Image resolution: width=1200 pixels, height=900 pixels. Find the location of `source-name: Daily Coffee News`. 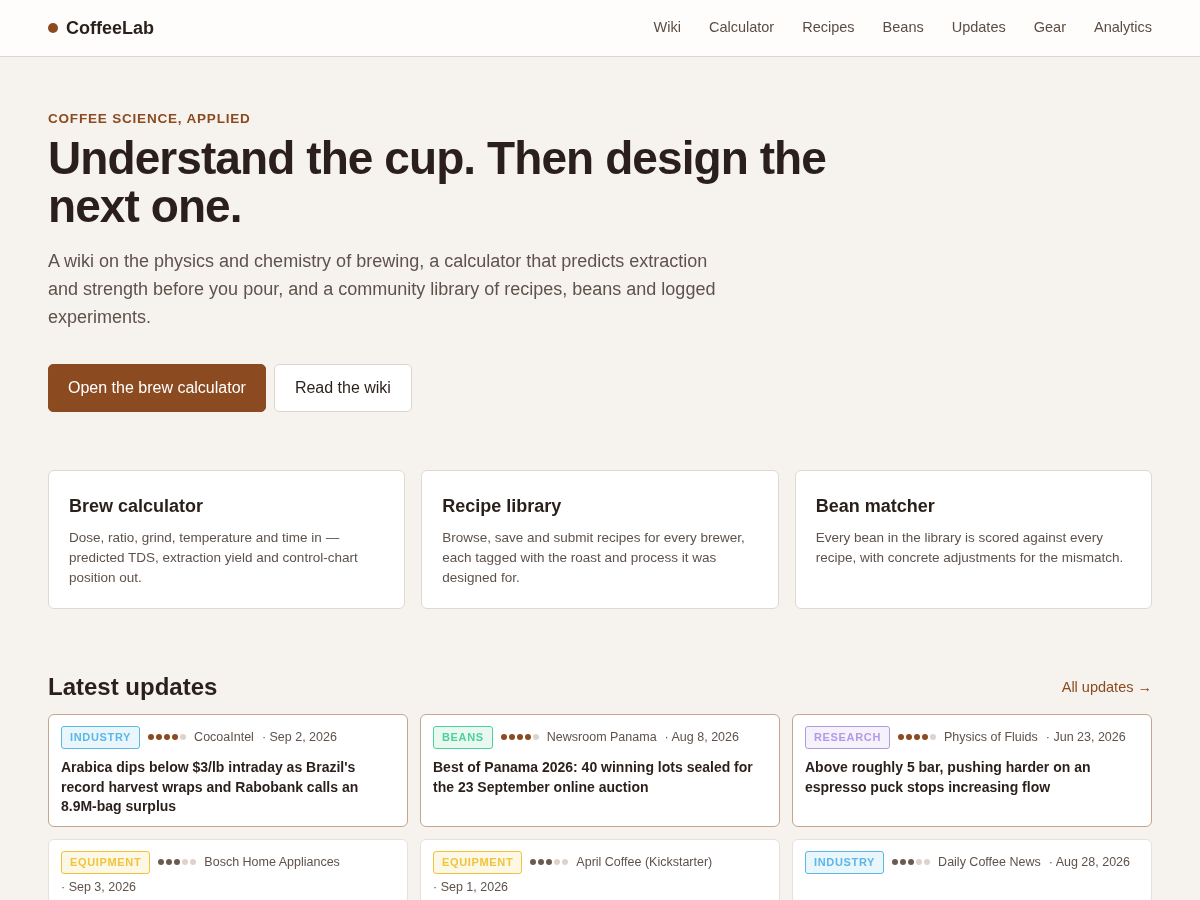

source-name: Daily Coffee News is located at coordinates (989, 863).